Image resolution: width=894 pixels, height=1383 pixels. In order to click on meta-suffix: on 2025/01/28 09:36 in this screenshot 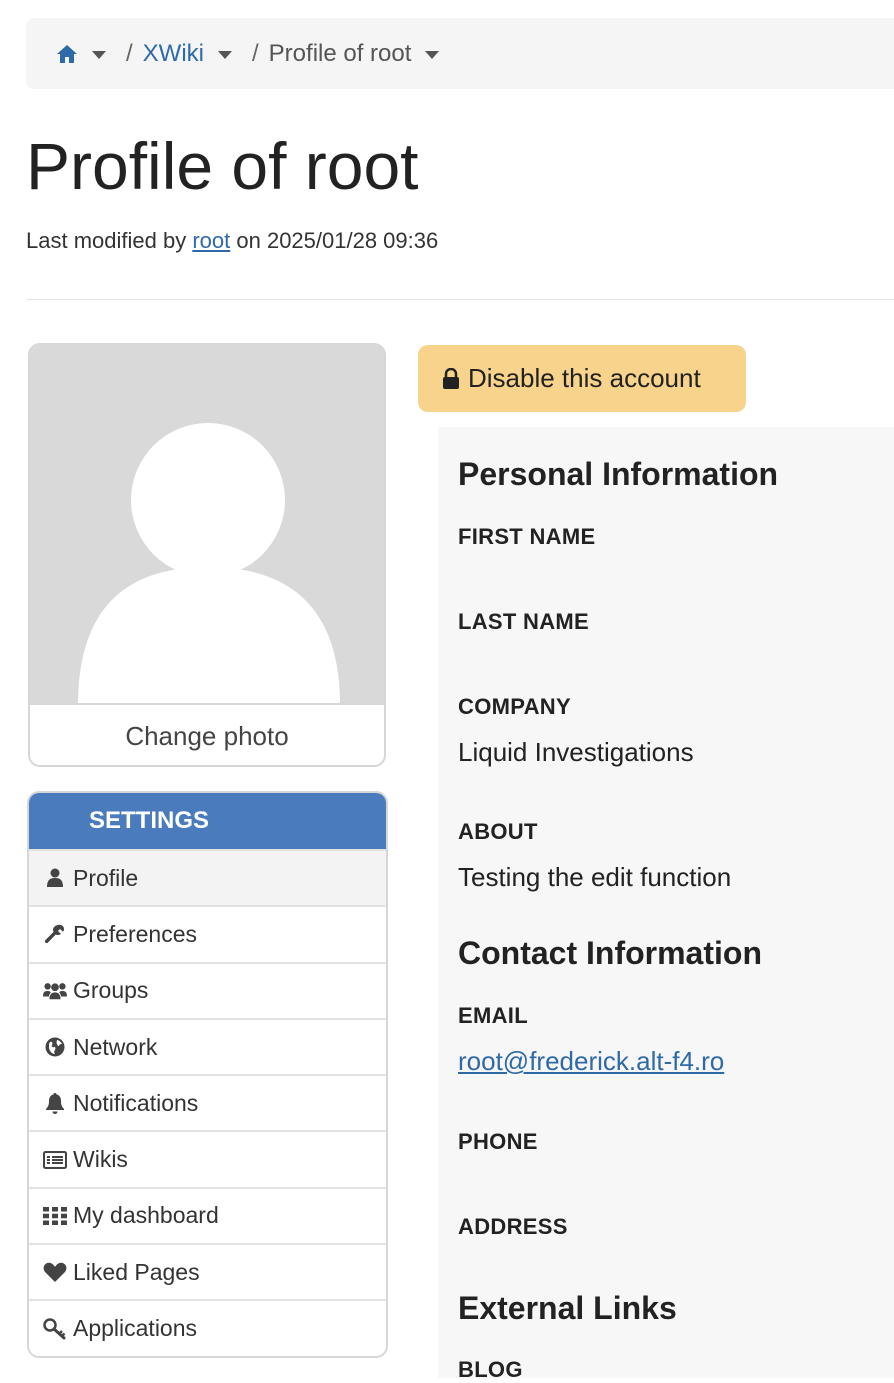, I will do `click(337, 240)`.